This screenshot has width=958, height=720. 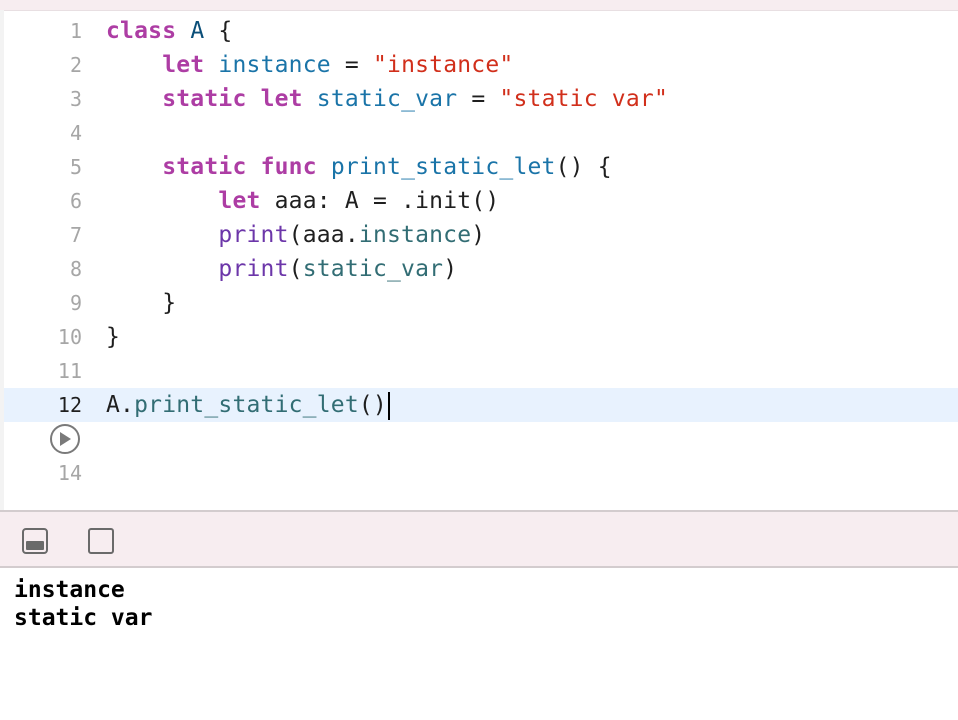 I want to click on line-number: 1, so click(x=75, y=31).